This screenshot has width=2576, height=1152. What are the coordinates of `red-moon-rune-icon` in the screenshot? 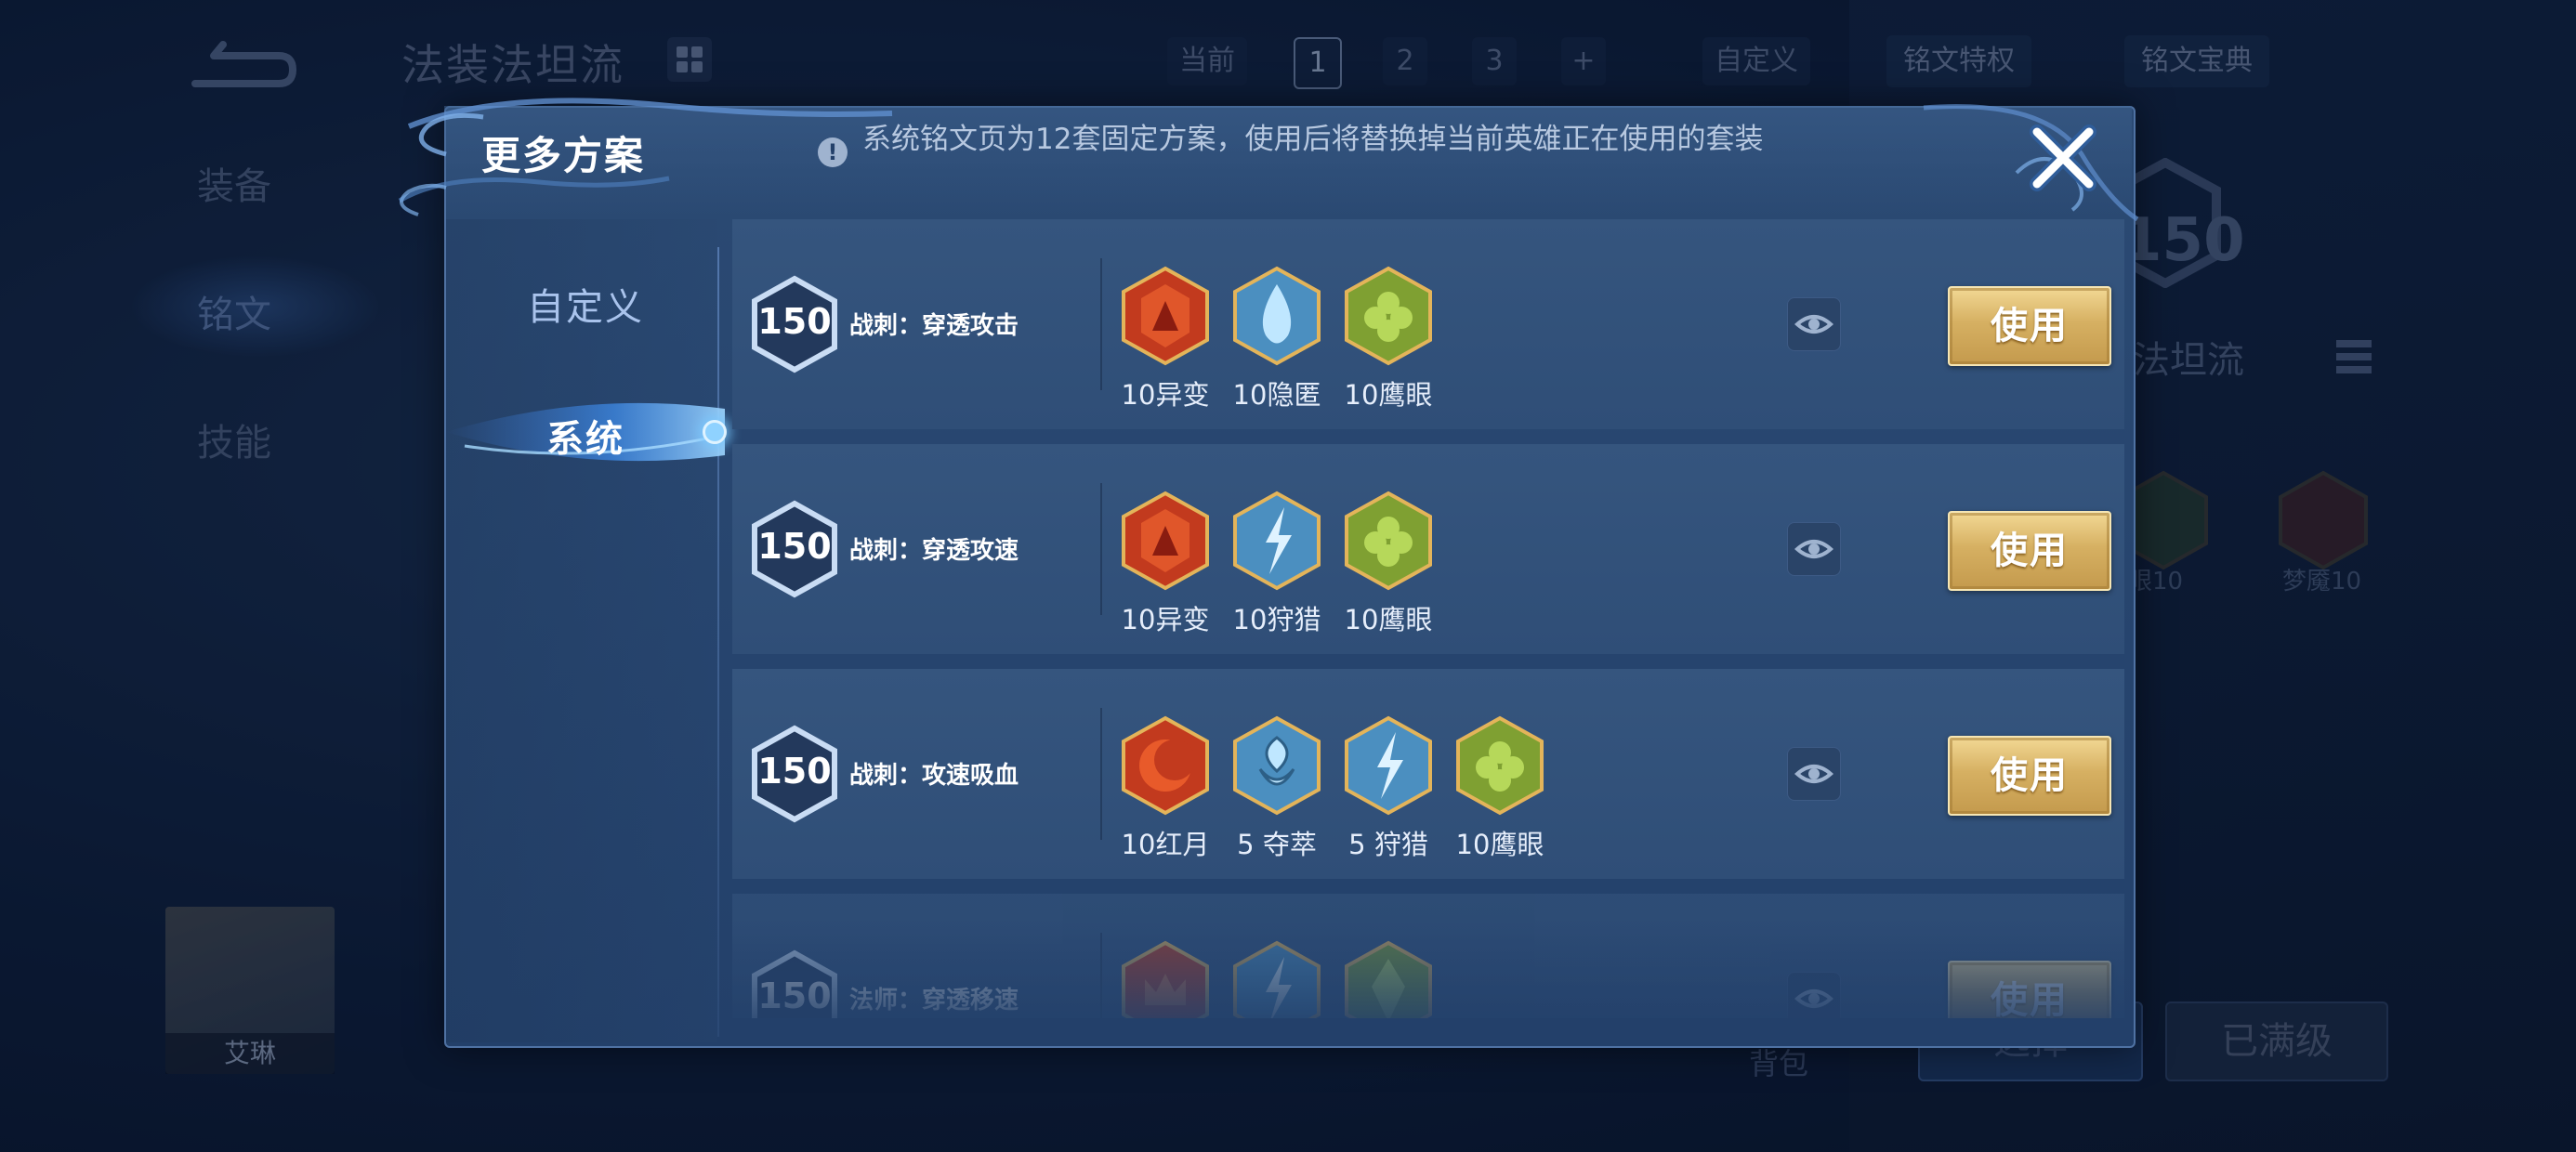 It's located at (1165, 765).